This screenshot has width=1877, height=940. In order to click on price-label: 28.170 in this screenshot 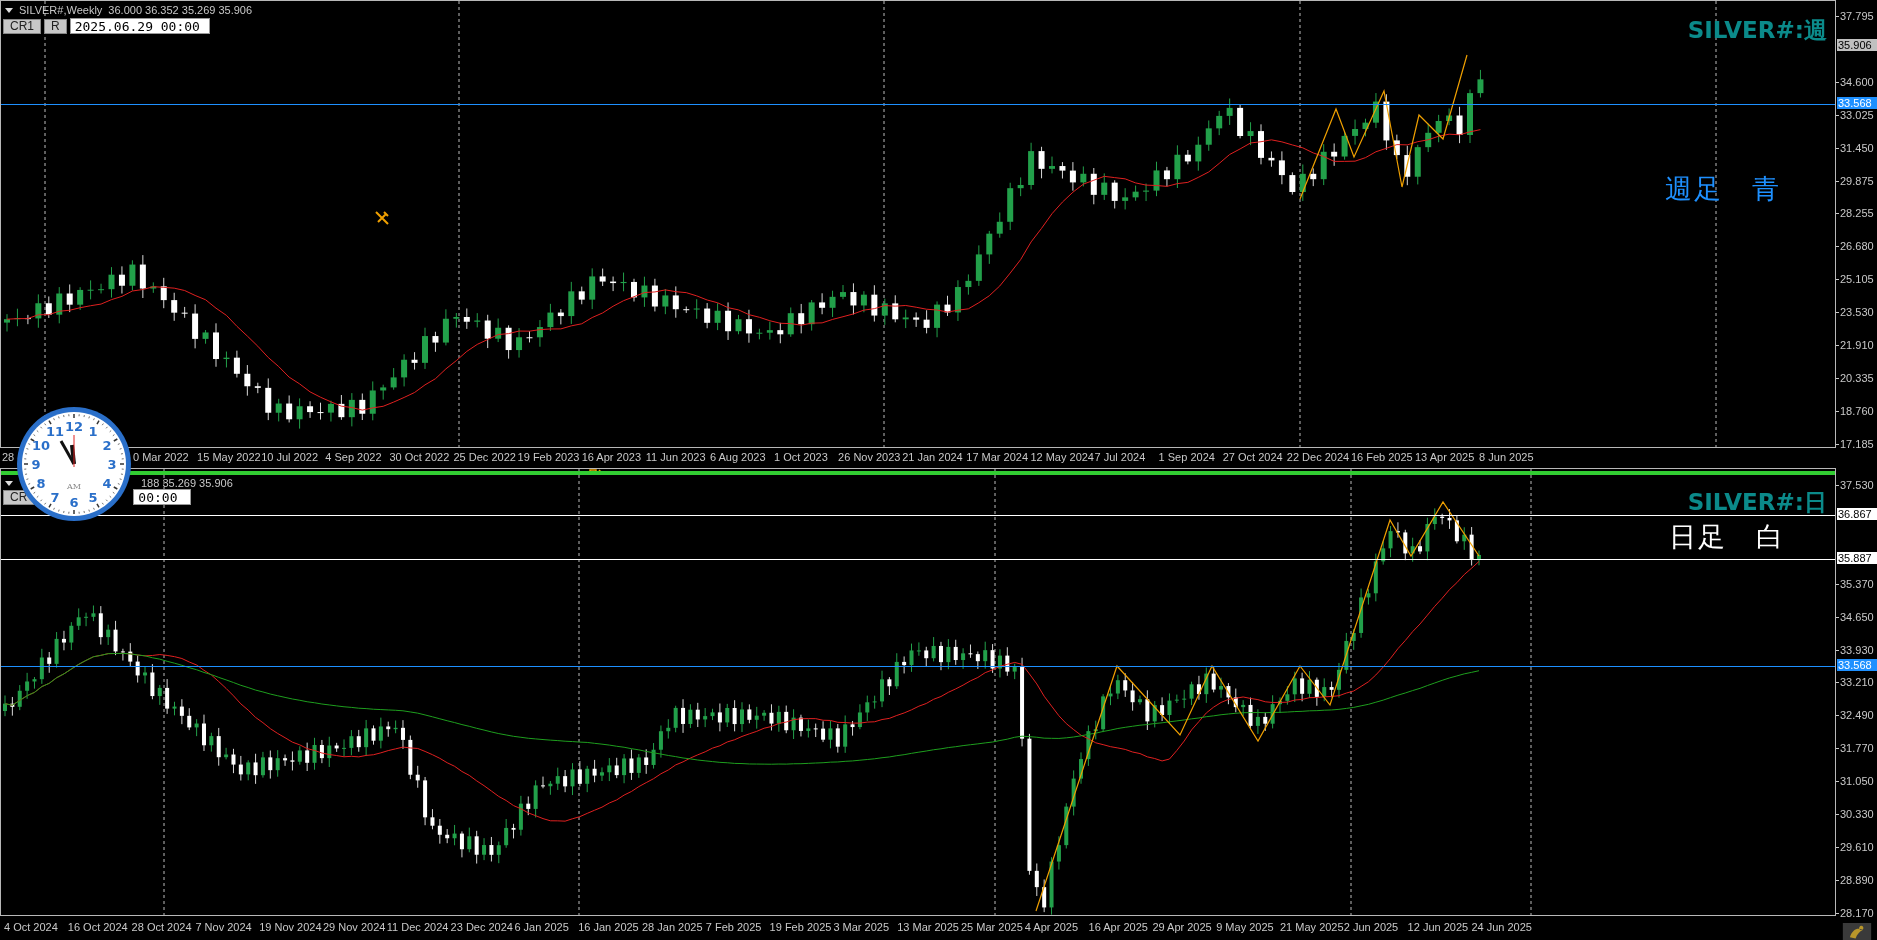, I will do `click(1857, 912)`.